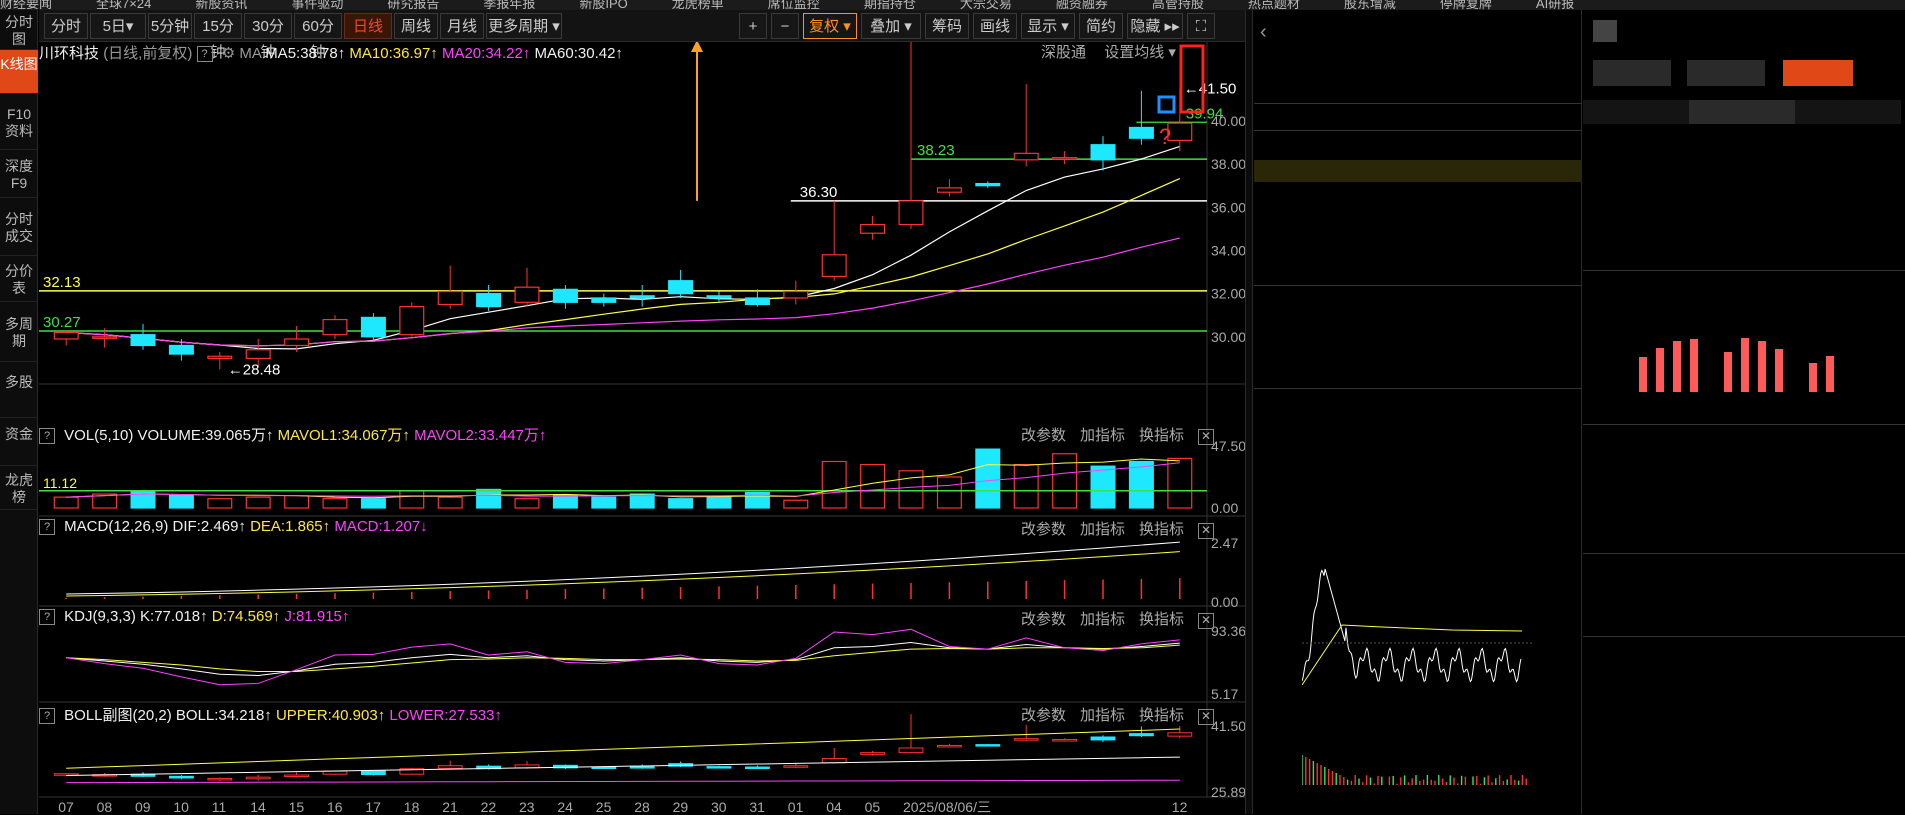  What do you see at coordinates (19, 488) in the screenshot?
I see `sidenav-item: 龙虎榜` at bounding box center [19, 488].